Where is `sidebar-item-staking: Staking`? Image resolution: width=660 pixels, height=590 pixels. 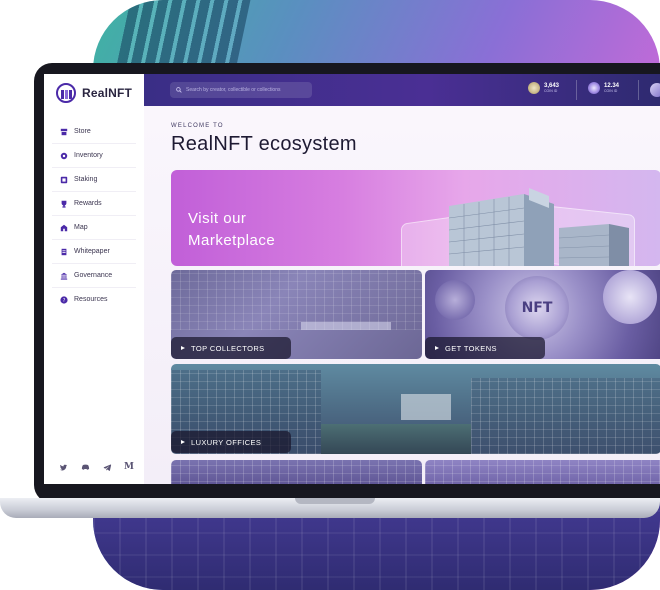
sidebar-item-staking: Staking is located at coordinates (94, 180).